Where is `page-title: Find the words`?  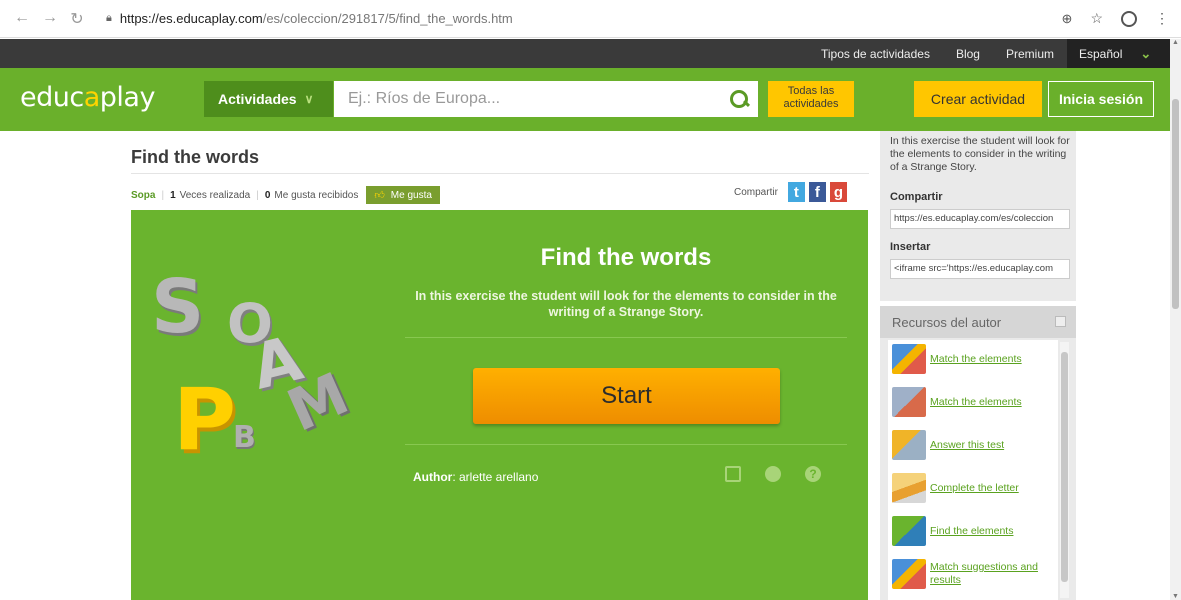 page-title: Find the words is located at coordinates (195, 157).